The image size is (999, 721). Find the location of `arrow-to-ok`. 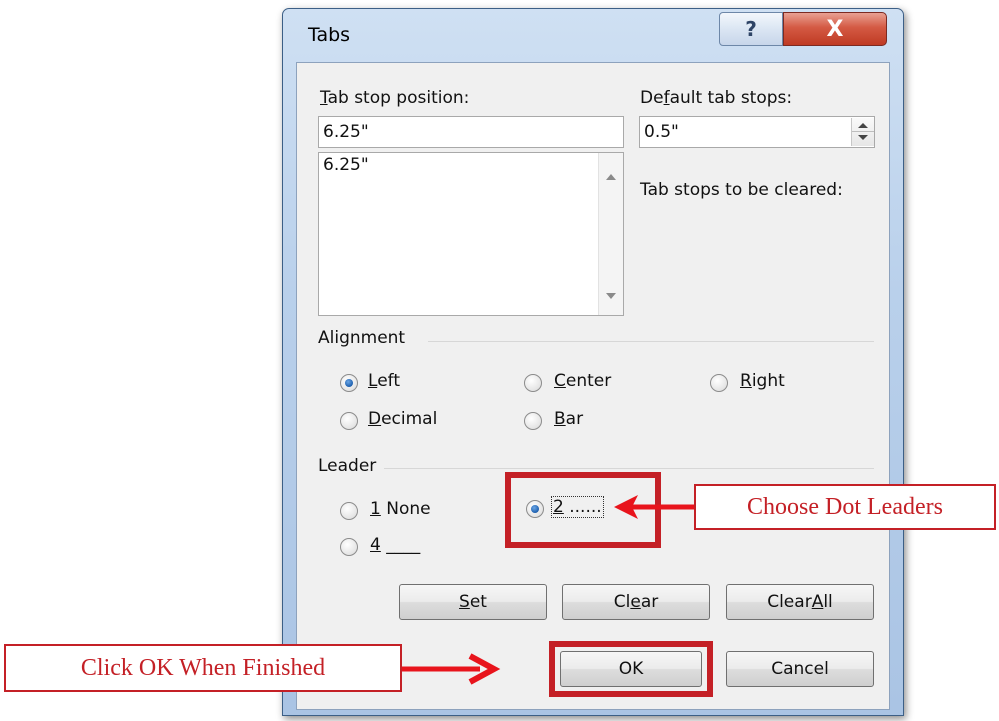

arrow-to-ok is located at coordinates (451, 669).